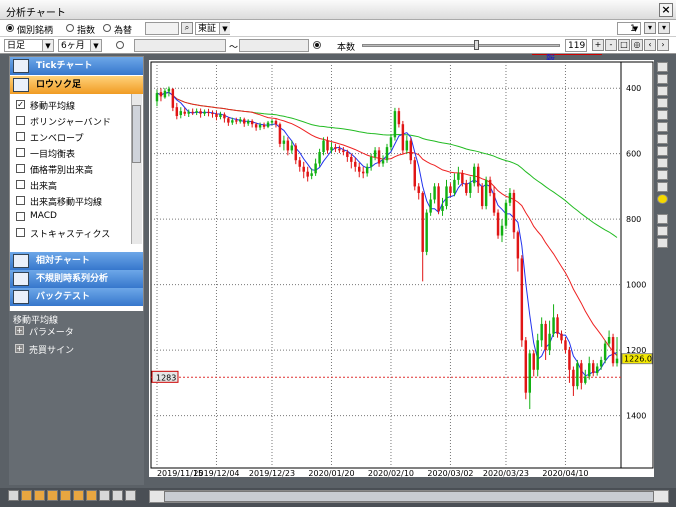 Image resolution: width=676 pixels, height=507 pixels. Describe the element at coordinates (506, 473) in the screenshot. I see `x-tick-label: 2020/03/23` at that location.